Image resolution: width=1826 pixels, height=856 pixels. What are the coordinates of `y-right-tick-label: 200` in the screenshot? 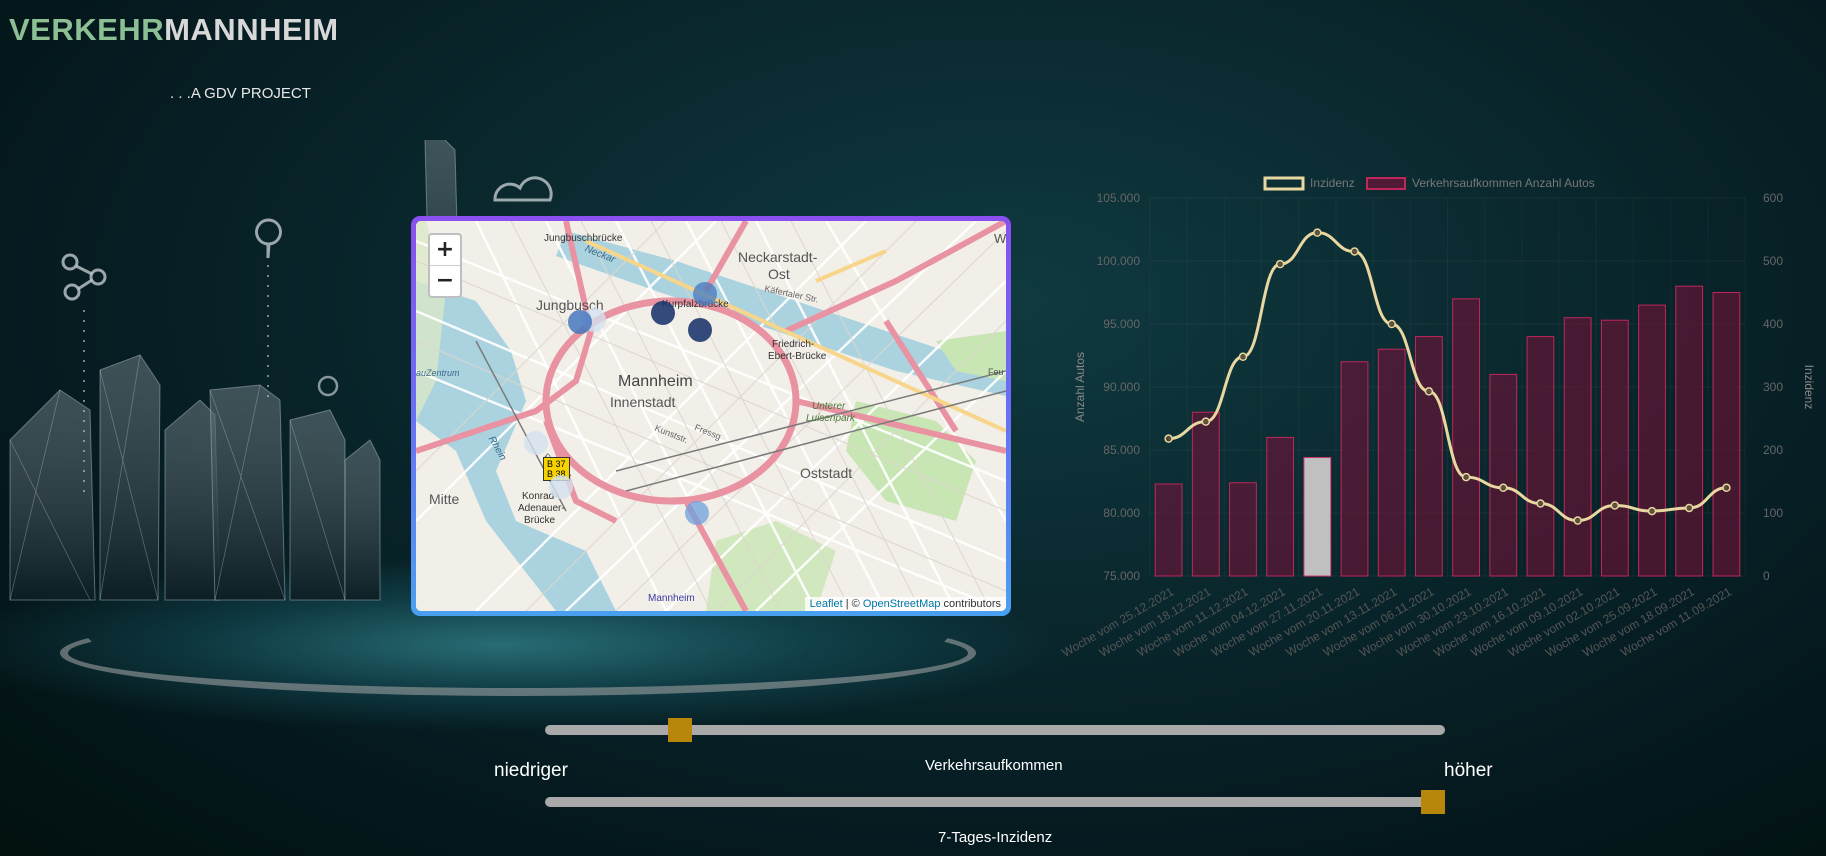 It's located at (1773, 450).